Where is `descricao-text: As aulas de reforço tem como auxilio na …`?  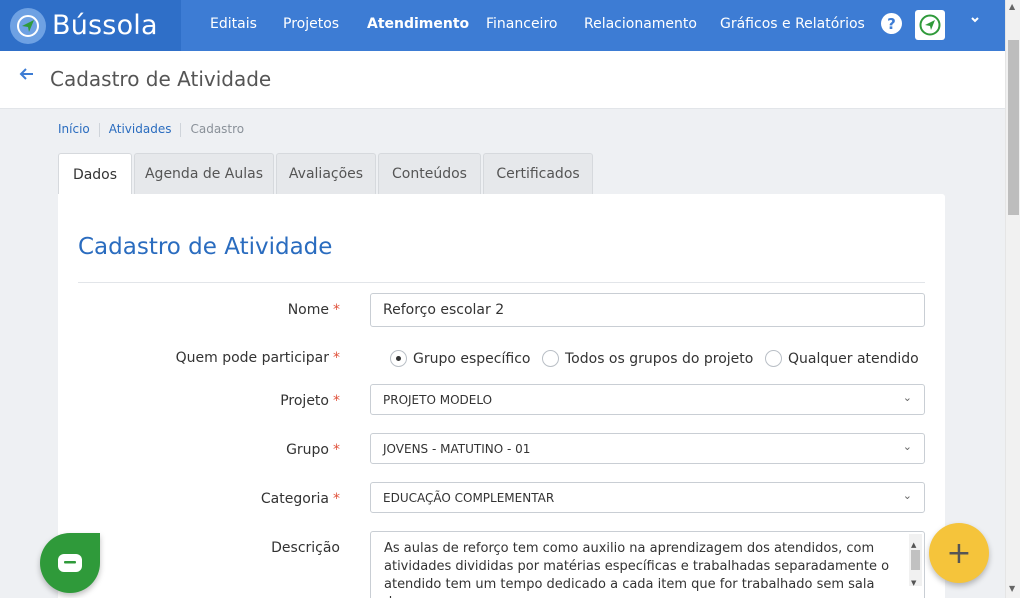
descricao-text: As aulas de reforço tem como auxilio na … is located at coordinates (637, 569).